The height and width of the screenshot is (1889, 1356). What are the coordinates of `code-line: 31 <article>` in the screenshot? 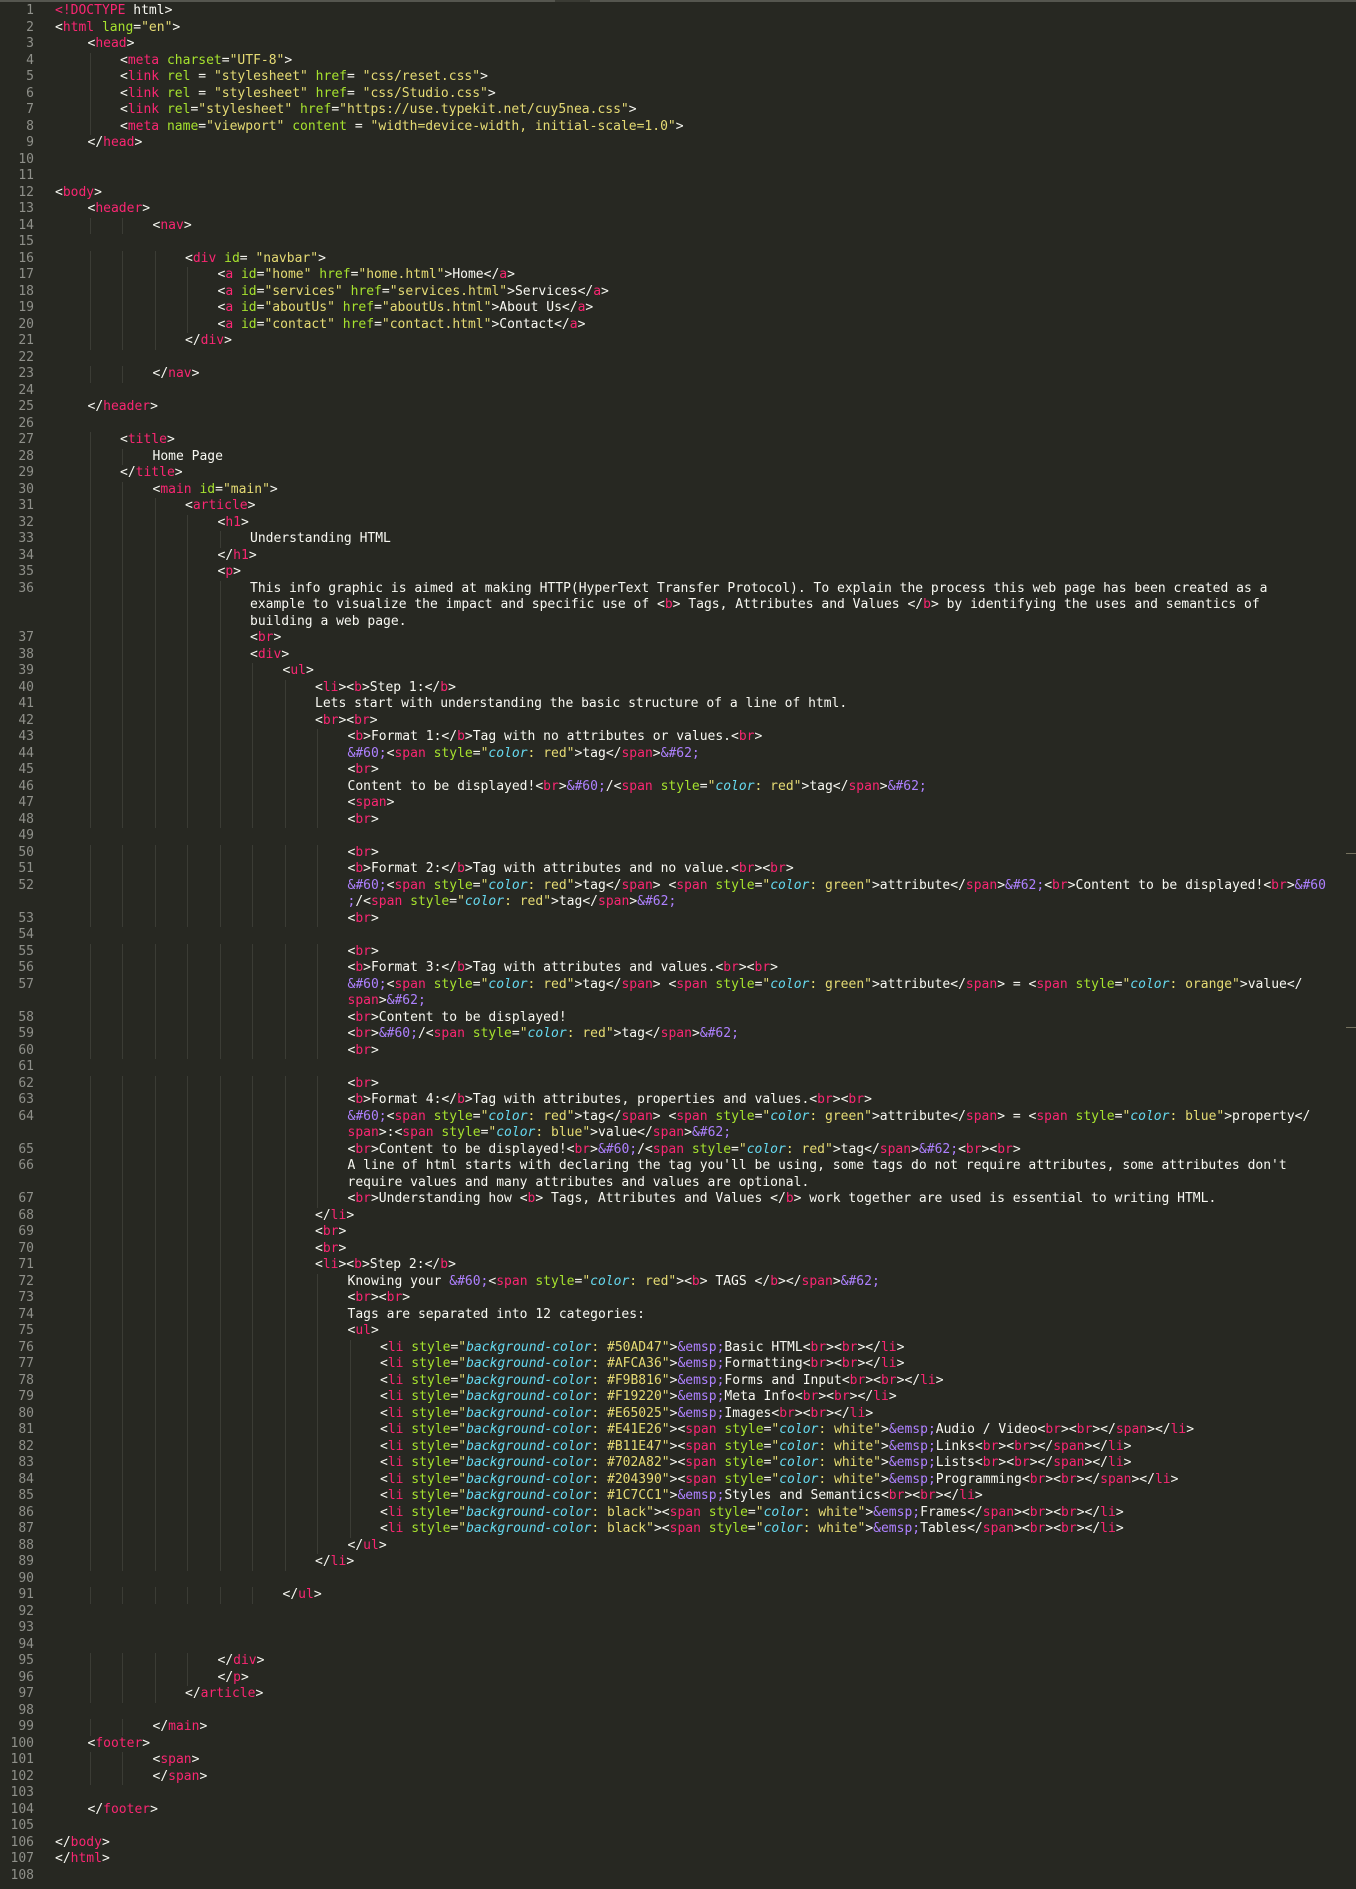 It's located at (678, 506).